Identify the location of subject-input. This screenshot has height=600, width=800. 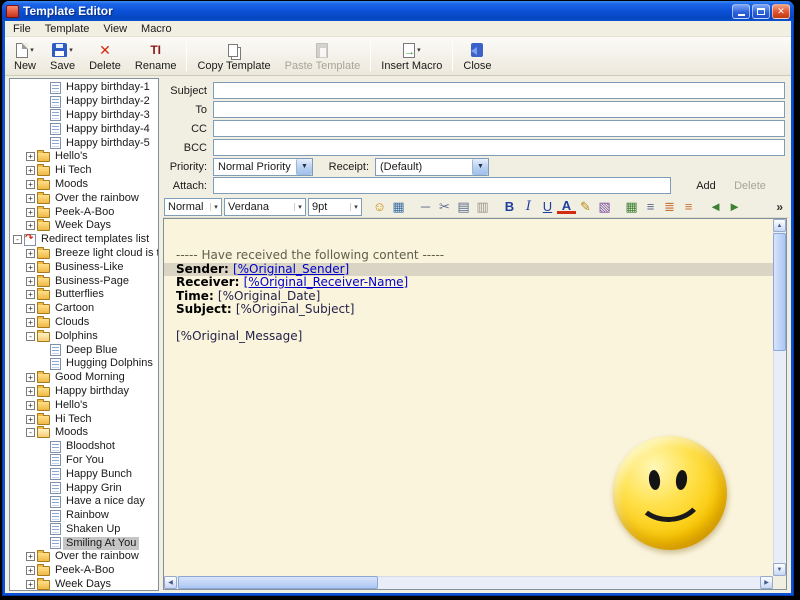
(499, 90).